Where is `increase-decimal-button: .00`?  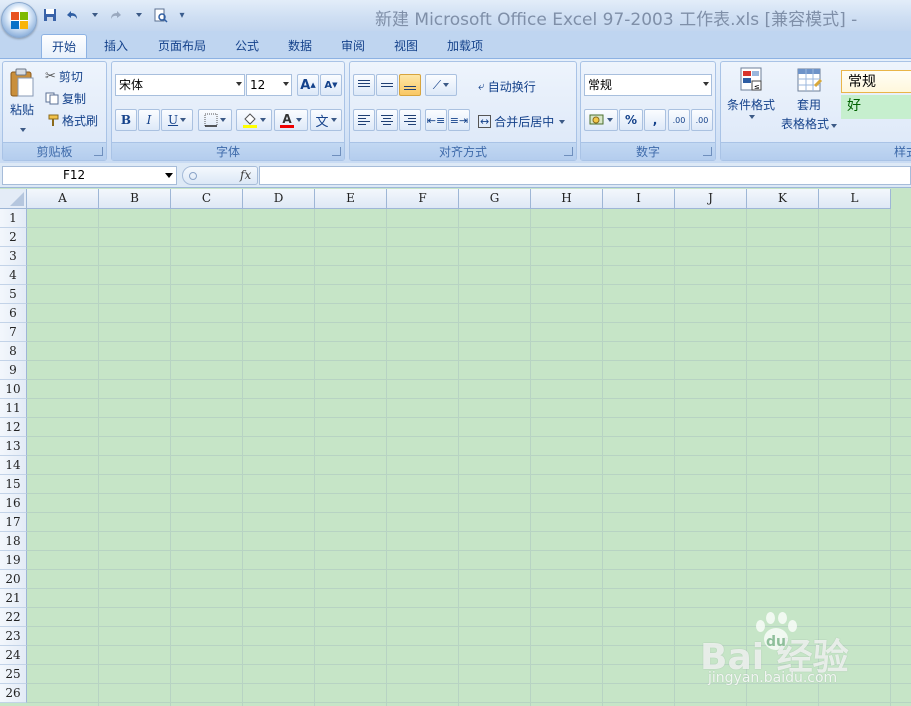
increase-decimal-button: .00 is located at coordinates (679, 120).